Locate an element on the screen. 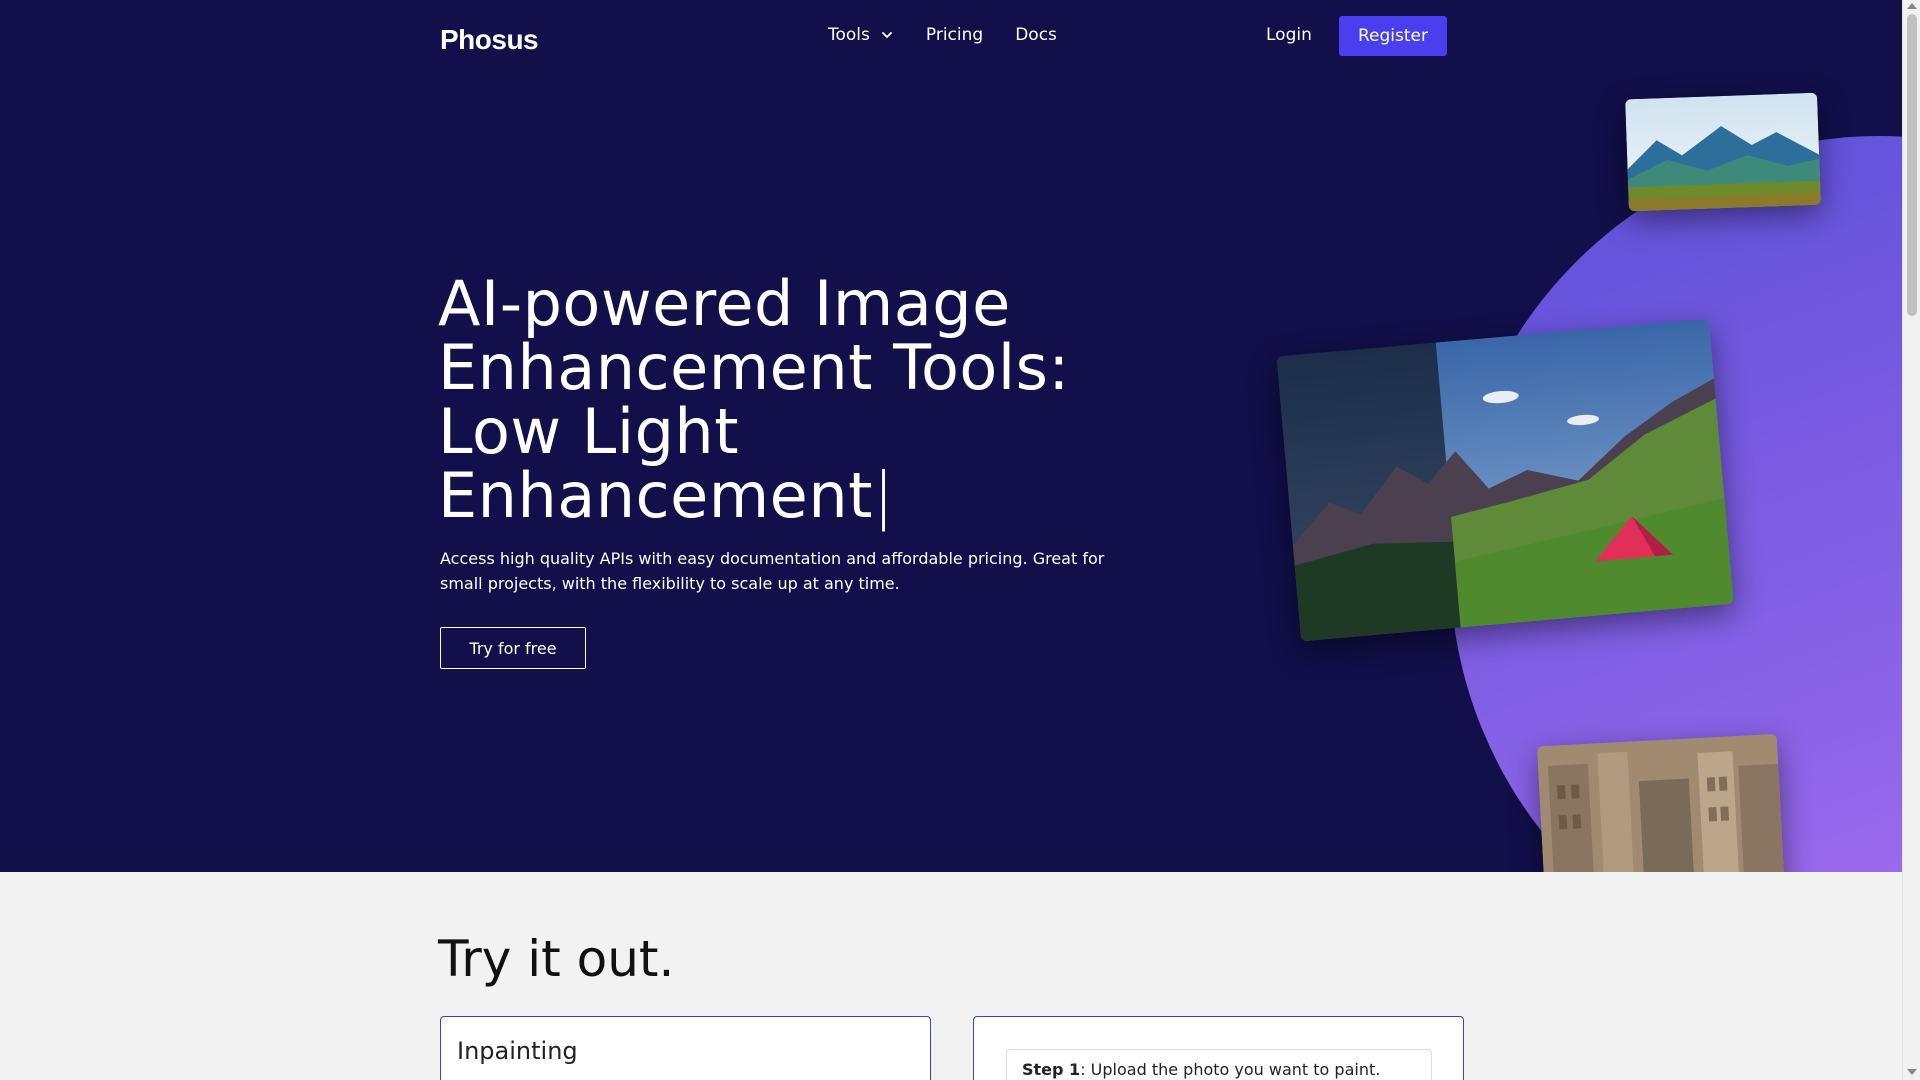 The width and height of the screenshot is (1920, 1080). logo: Phosus is located at coordinates (489, 40).